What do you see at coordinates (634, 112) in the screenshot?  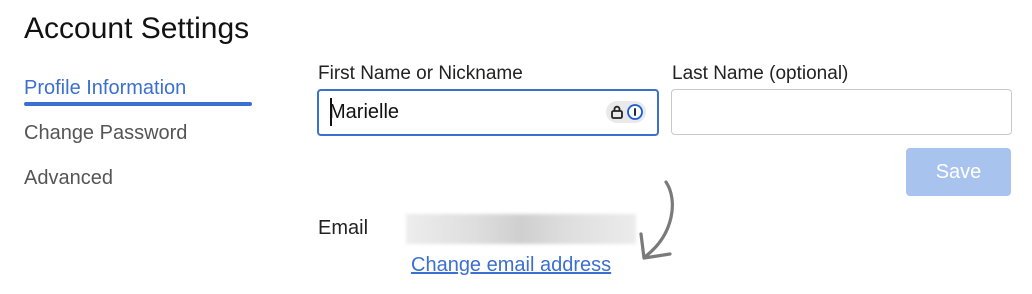 I see `password-manager-icon` at bounding box center [634, 112].